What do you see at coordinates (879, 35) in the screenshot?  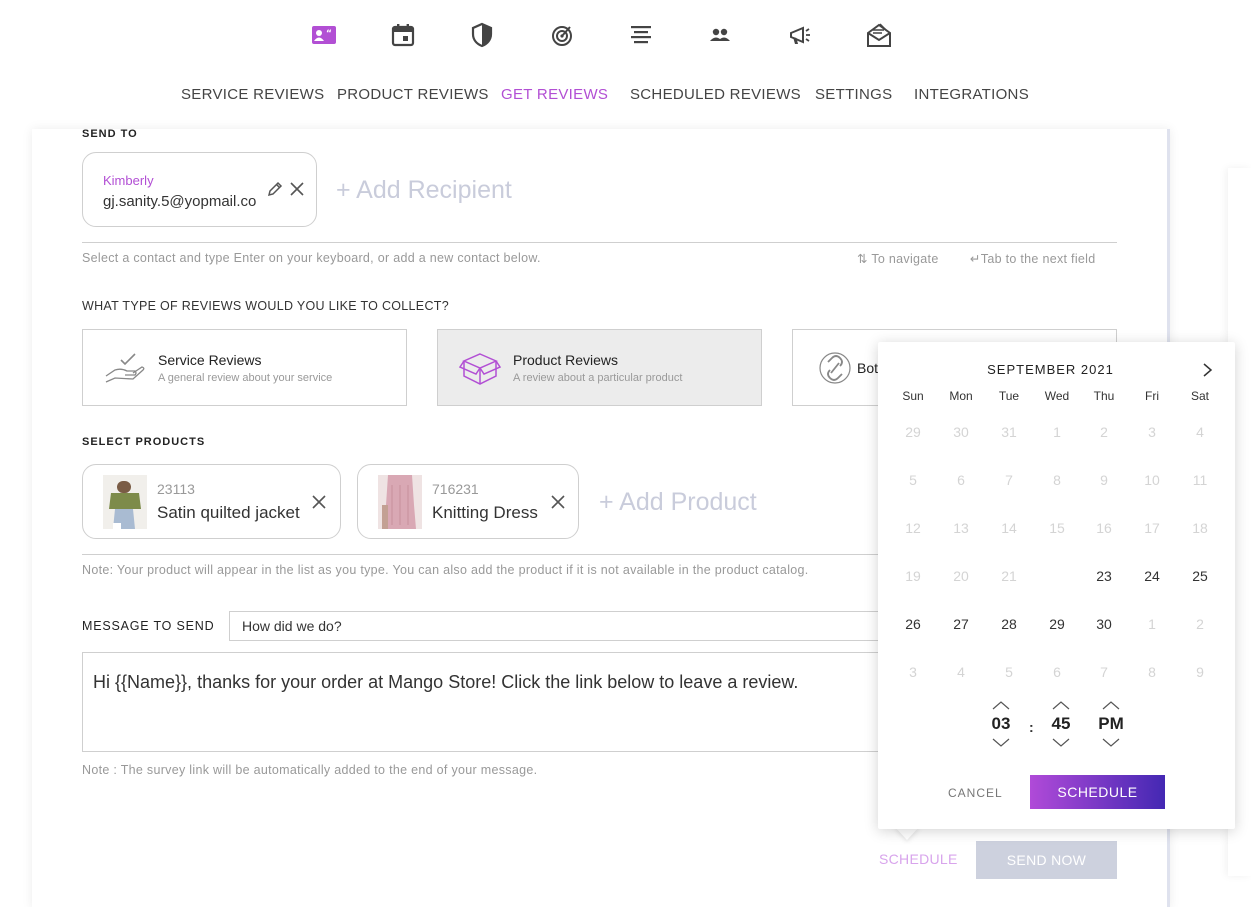 I see `envelope-open-icon` at bounding box center [879, 35].